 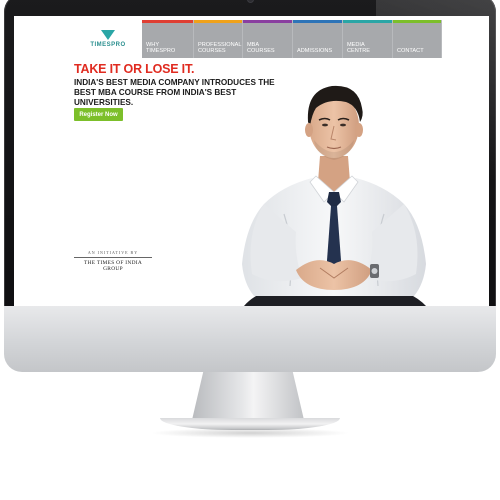 What do you see at coordinates (113, 257) in the screenshot?
I see `divider` at bounding box center [113, 257].